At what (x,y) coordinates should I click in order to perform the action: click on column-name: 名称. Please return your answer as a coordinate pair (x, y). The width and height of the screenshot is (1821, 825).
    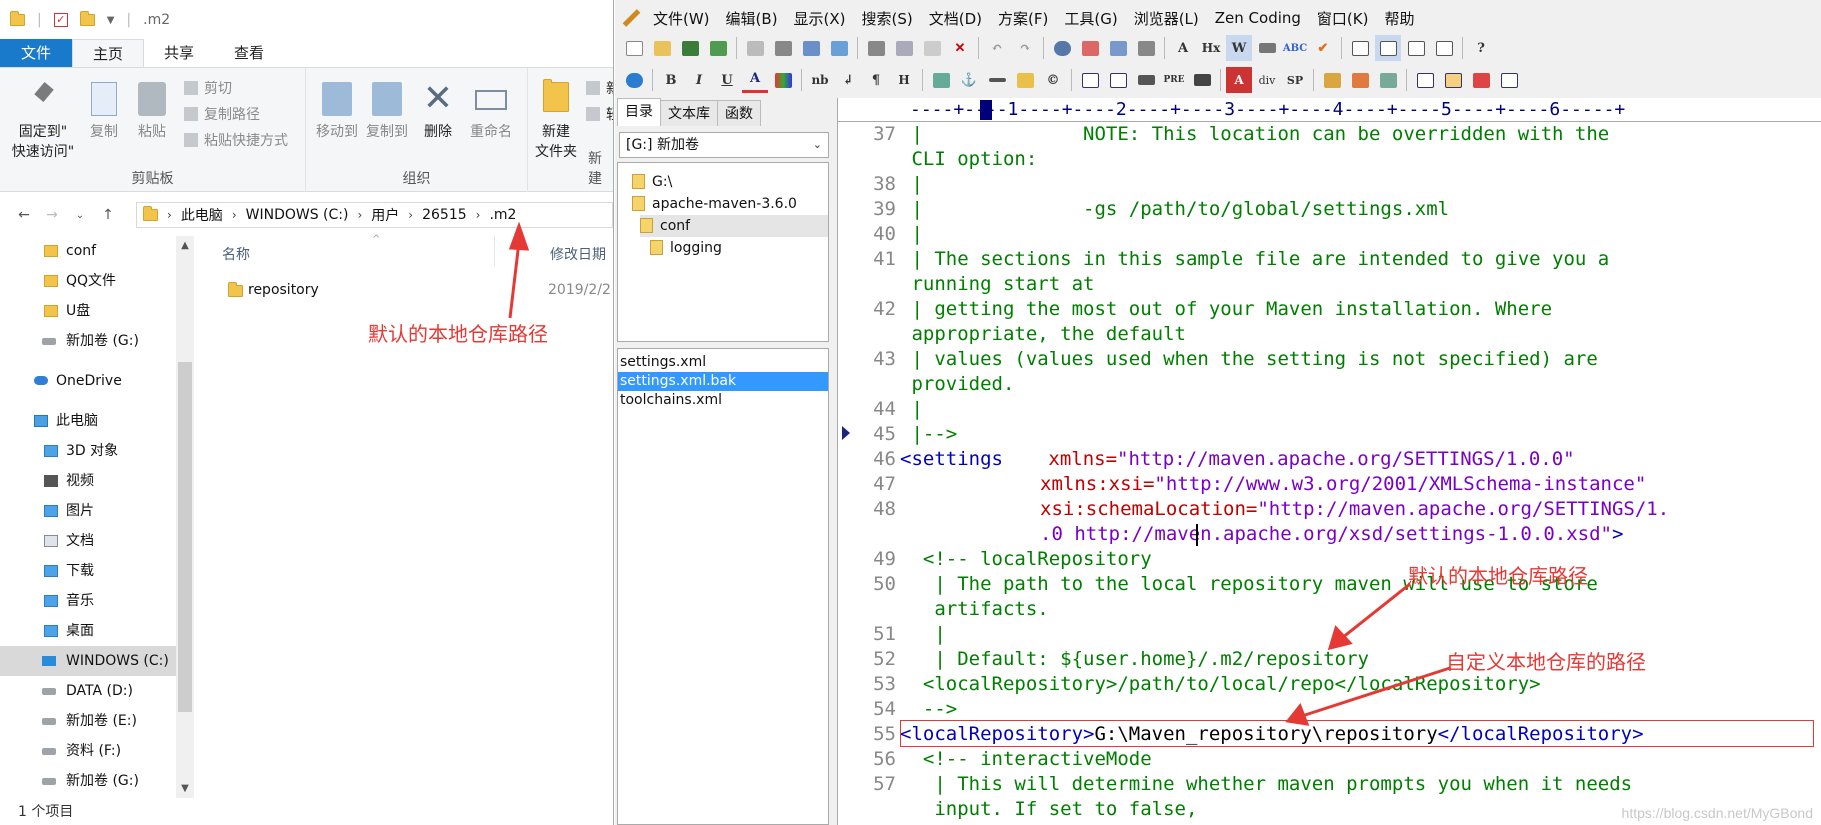
    Looking at the image, I should click on (236, 254).